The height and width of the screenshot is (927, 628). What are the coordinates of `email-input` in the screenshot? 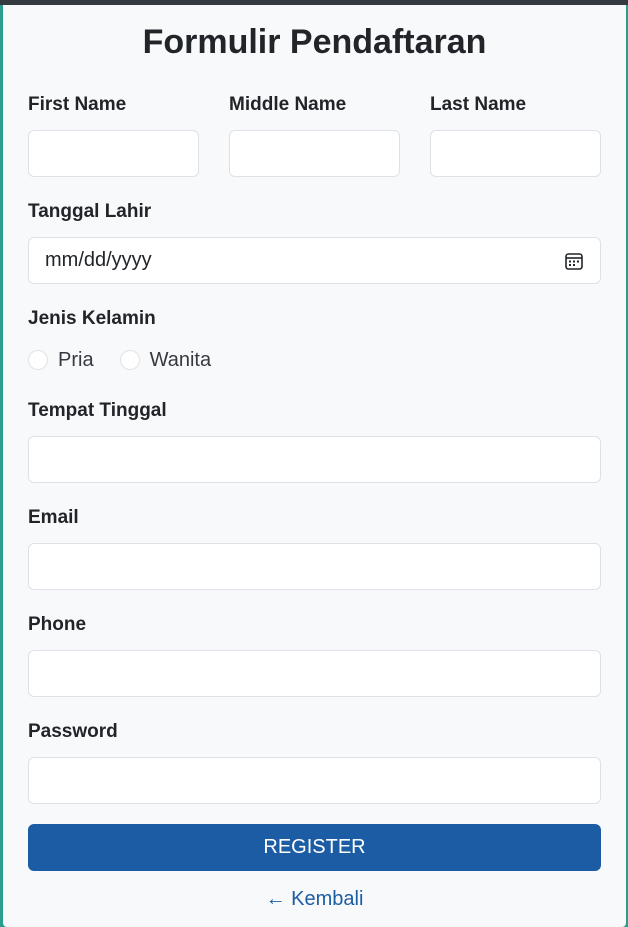 It's located at (314, 566).